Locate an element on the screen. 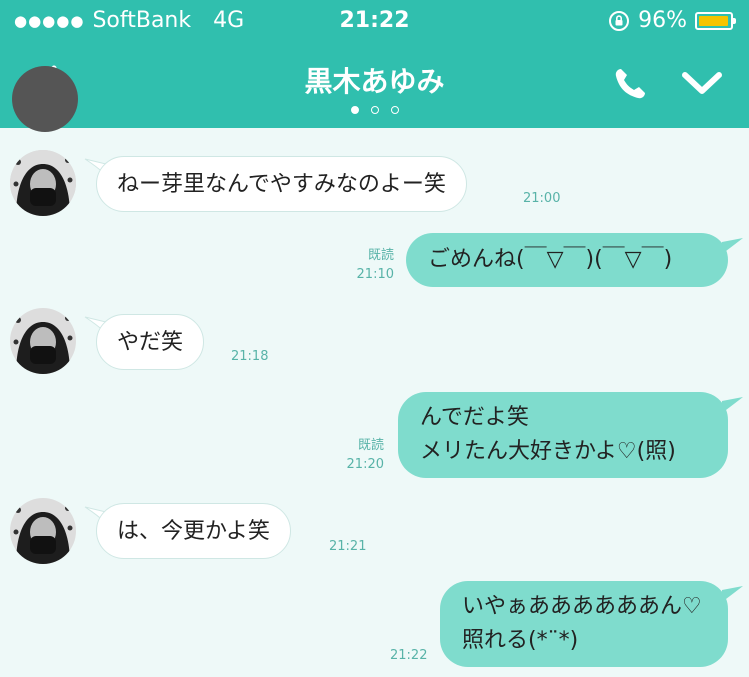 This screenshot has height=677, width=749. battery-icon is located at coordinates (715, 20).